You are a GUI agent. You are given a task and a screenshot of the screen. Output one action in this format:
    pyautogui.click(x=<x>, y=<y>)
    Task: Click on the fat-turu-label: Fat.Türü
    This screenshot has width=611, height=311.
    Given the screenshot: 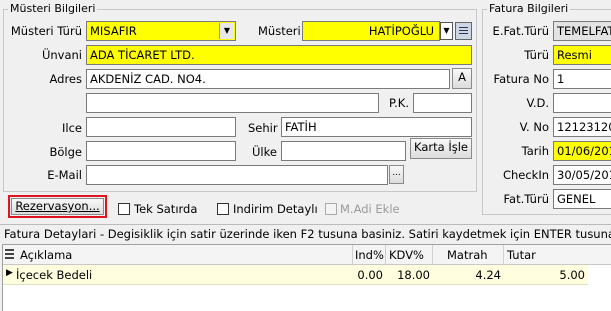 What is the action you would take?
    pyautogui.click(x=526, y=199)
    